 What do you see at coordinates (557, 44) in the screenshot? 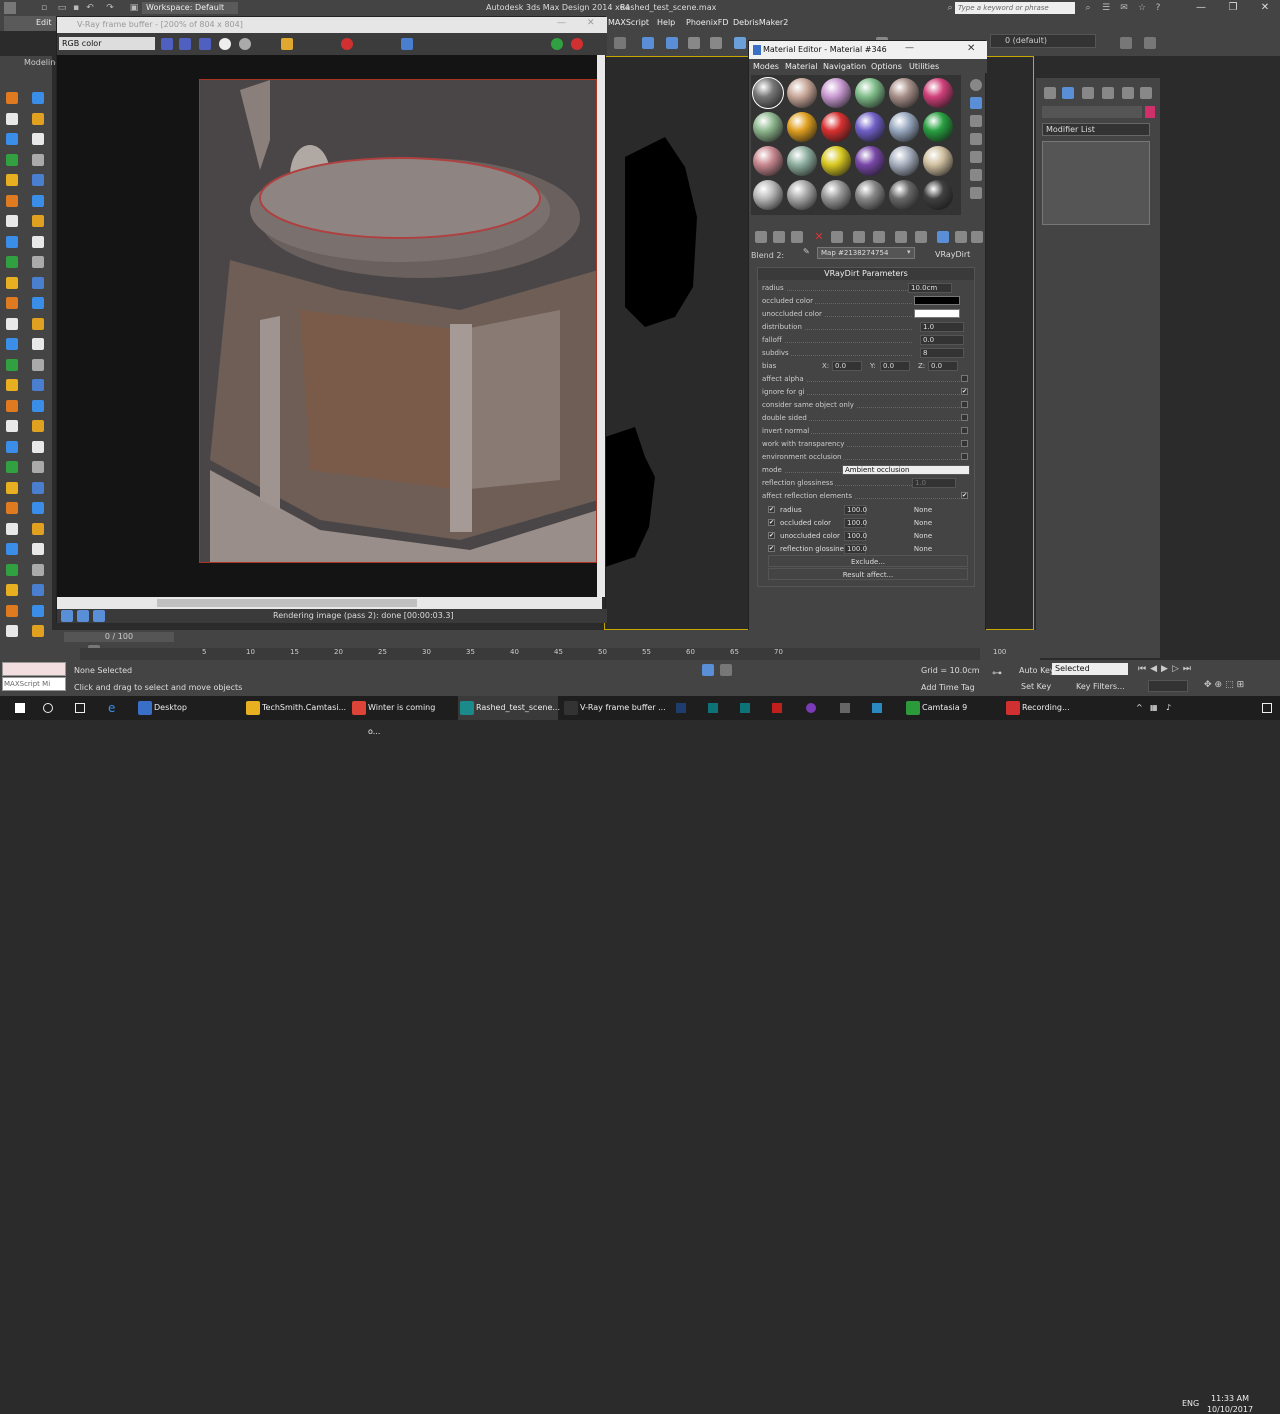
I see `render-icon` at bounding box center [557, 44].